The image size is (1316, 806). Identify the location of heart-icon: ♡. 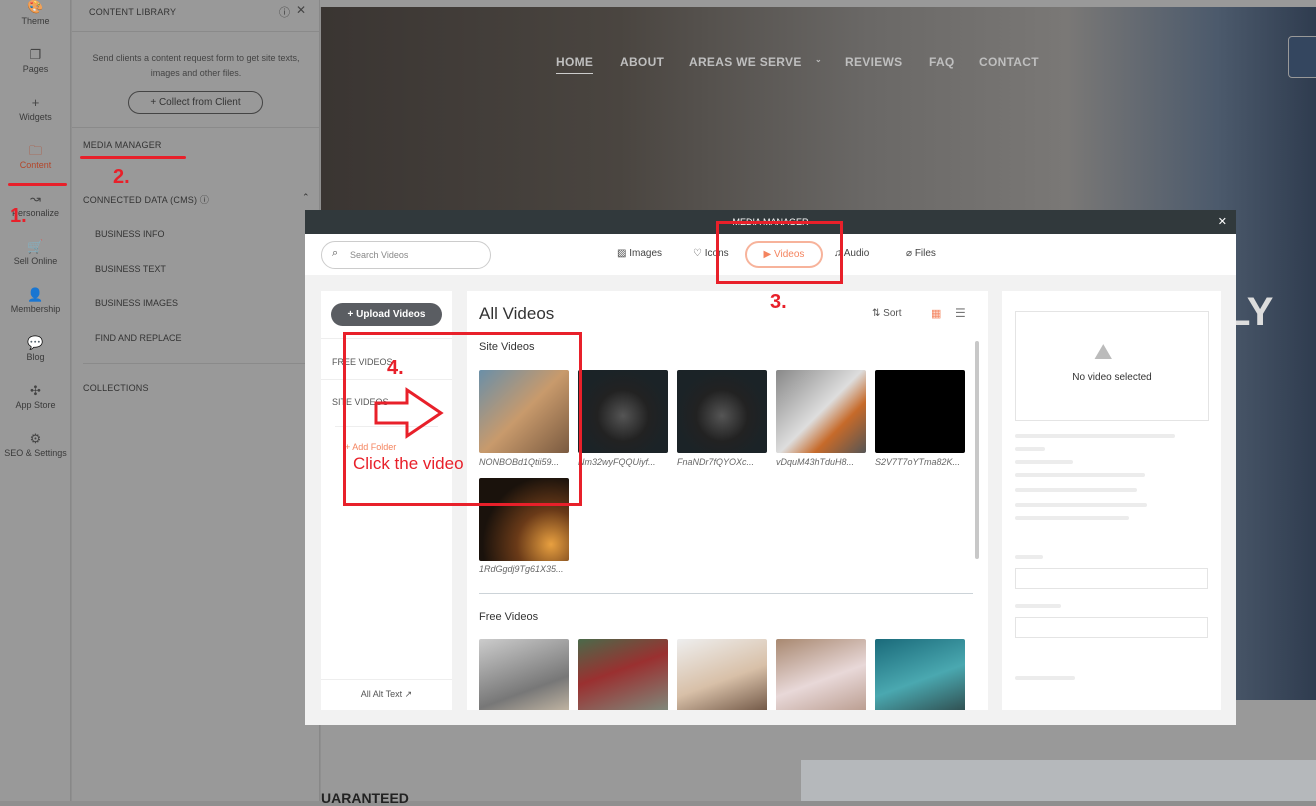
(697, 253).